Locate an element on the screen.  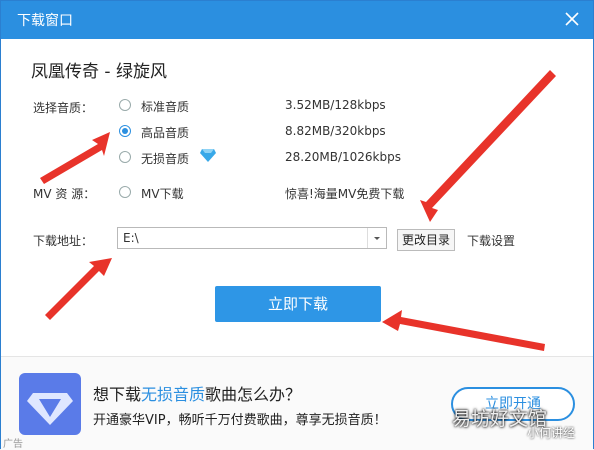
arrow-to-high-quality is located at coordinates (75, 158).